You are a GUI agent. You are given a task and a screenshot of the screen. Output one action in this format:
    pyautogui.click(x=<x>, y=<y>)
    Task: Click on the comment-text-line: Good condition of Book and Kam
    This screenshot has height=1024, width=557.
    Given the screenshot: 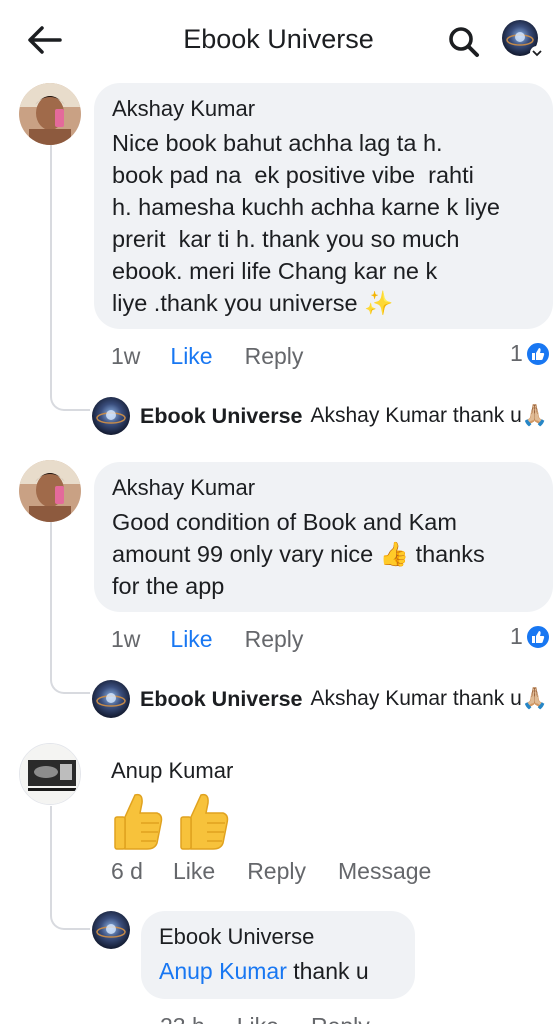 What is the action you would take?
    pyautogui.click(x=284, y=522)
    